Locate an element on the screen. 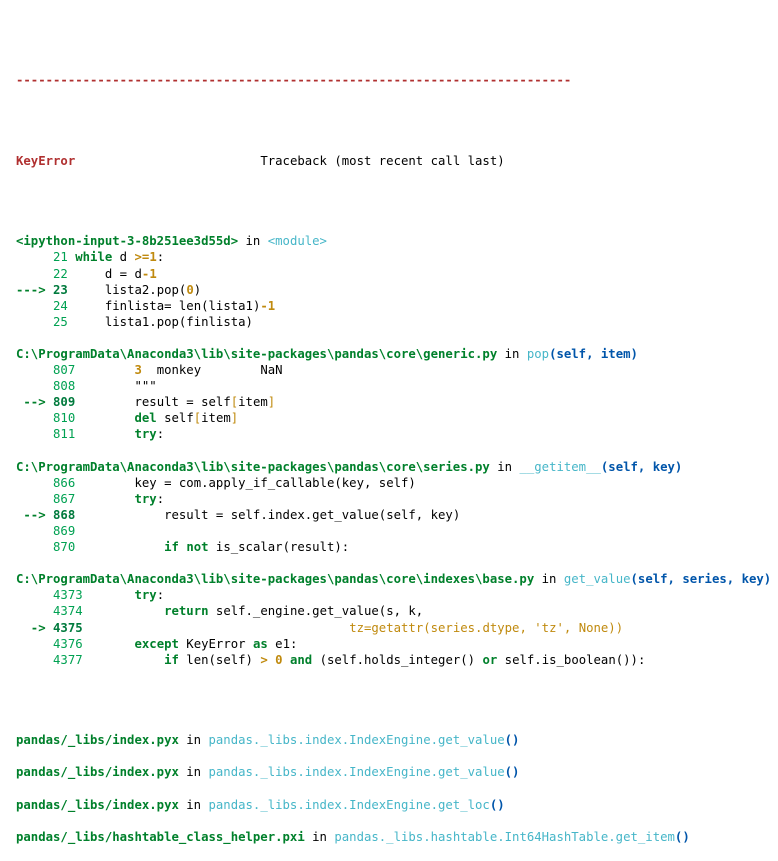  line-code: result = self.index.get_value(self, key) is located at coordinates (312, 514).